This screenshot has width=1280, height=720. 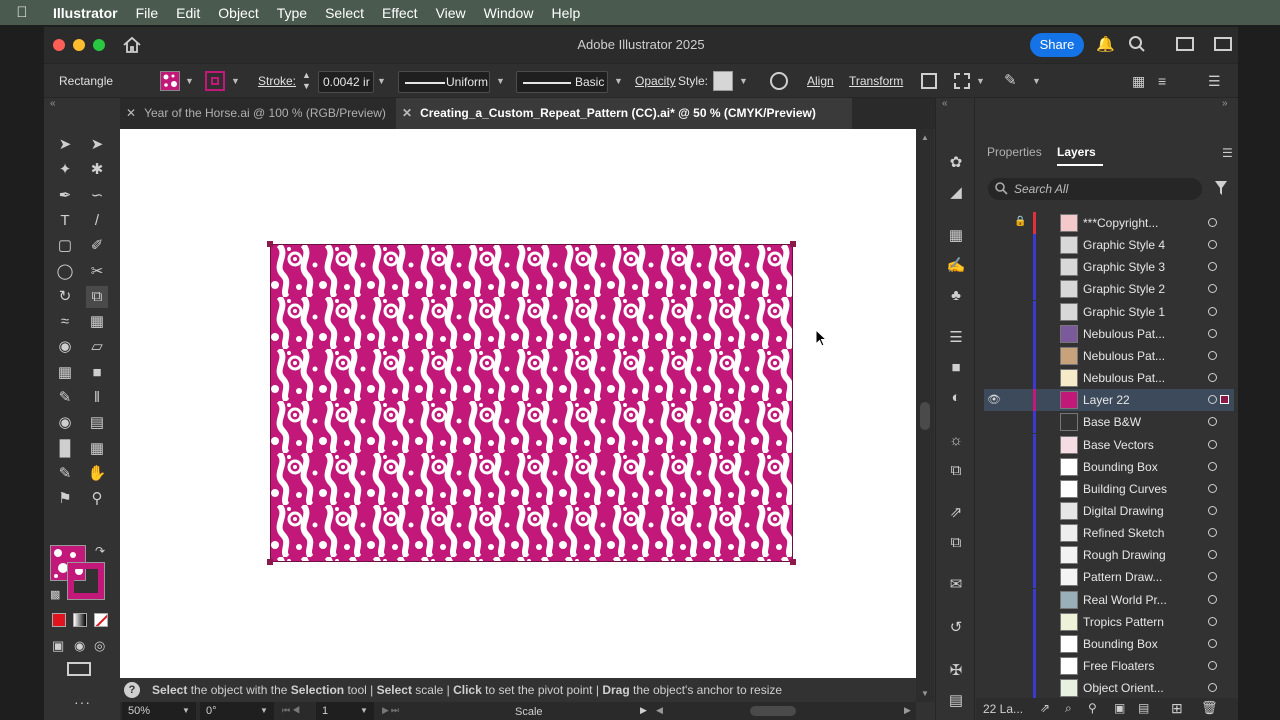 What do you see at coordinates (956, 441) in the screenshot?
I see `appearance-icon: ☼` at bounding box center [956, 441].